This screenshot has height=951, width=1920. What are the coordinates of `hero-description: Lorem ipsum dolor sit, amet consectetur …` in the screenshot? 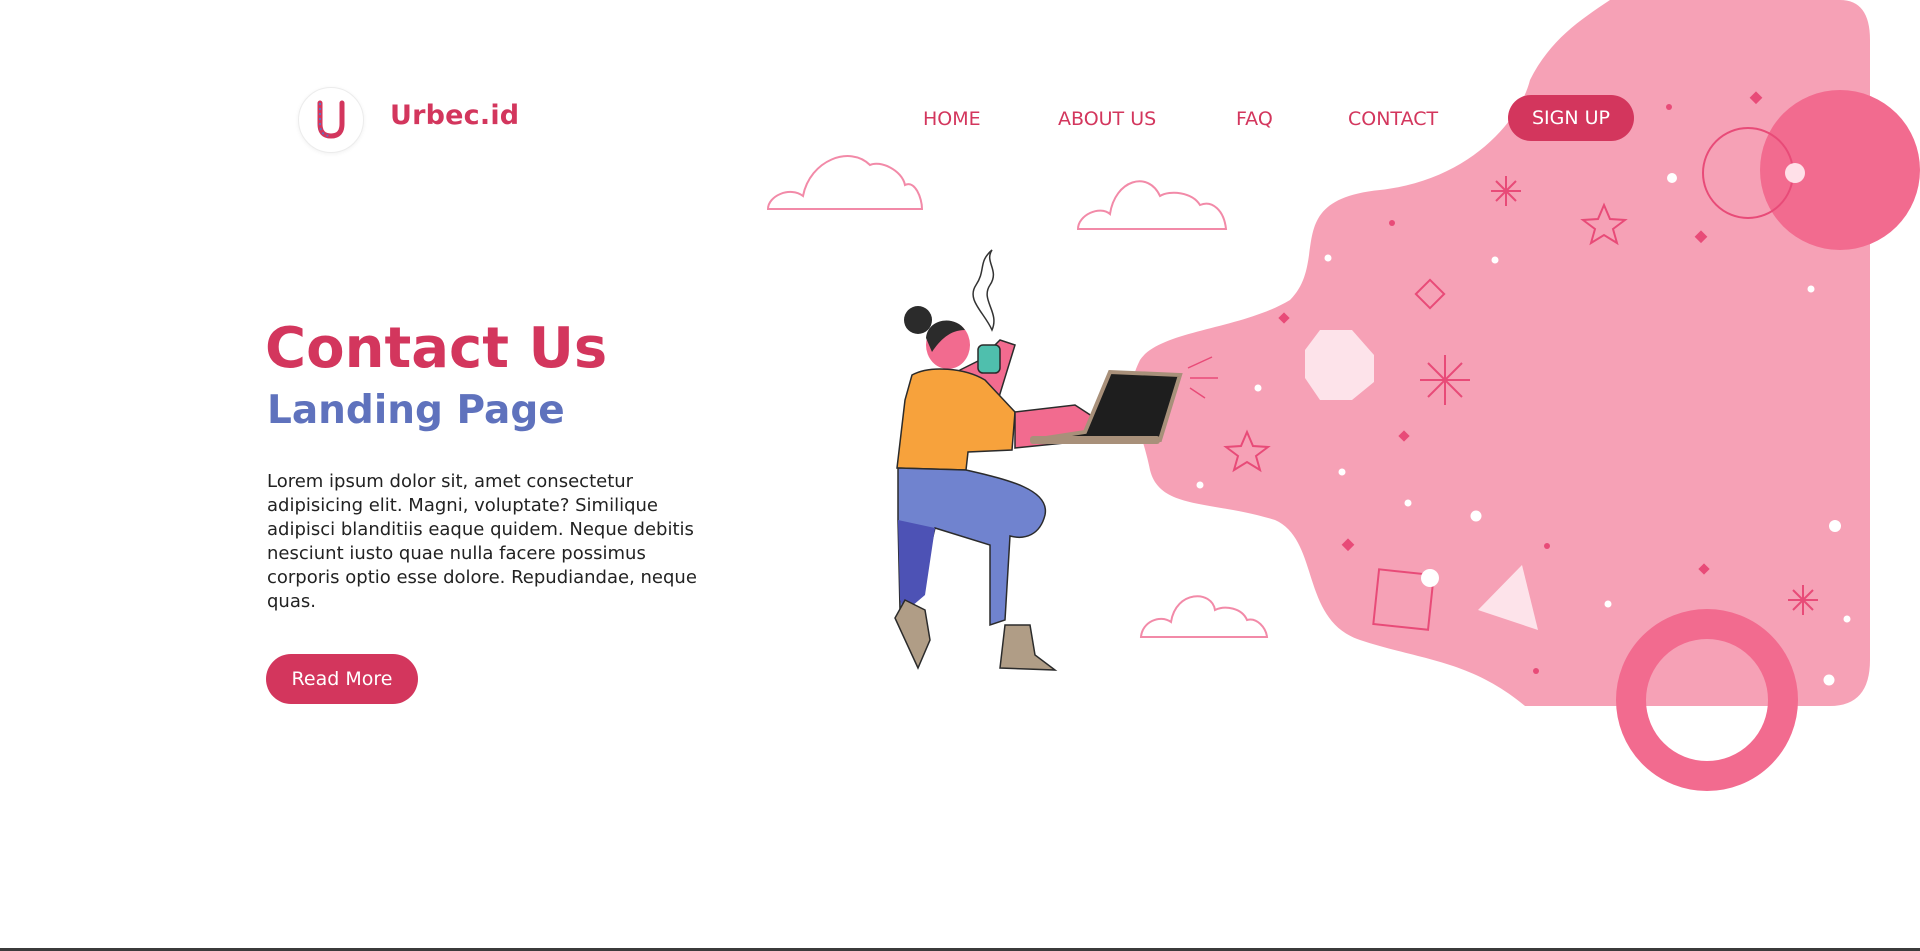 It's located at (482, 541).